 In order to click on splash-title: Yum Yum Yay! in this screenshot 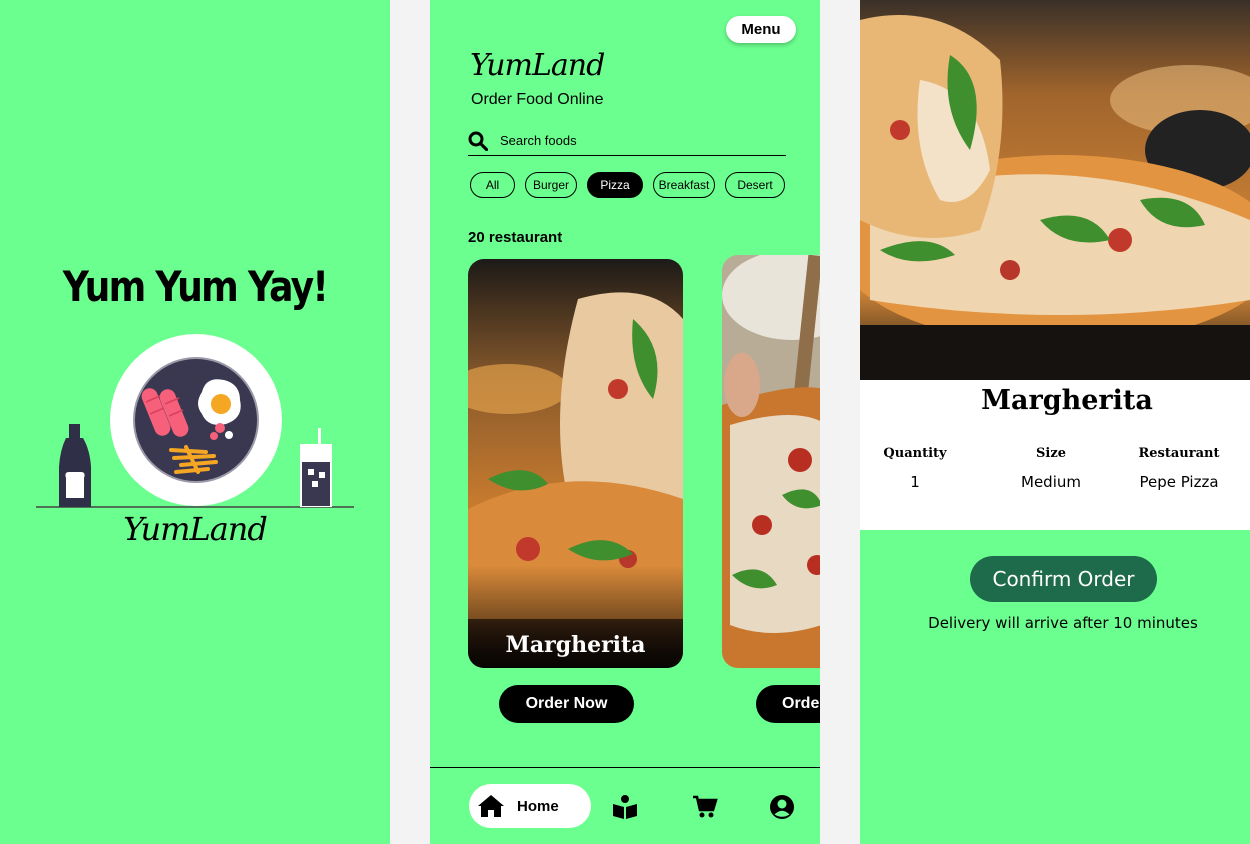, I will do `click(195, 286)`.